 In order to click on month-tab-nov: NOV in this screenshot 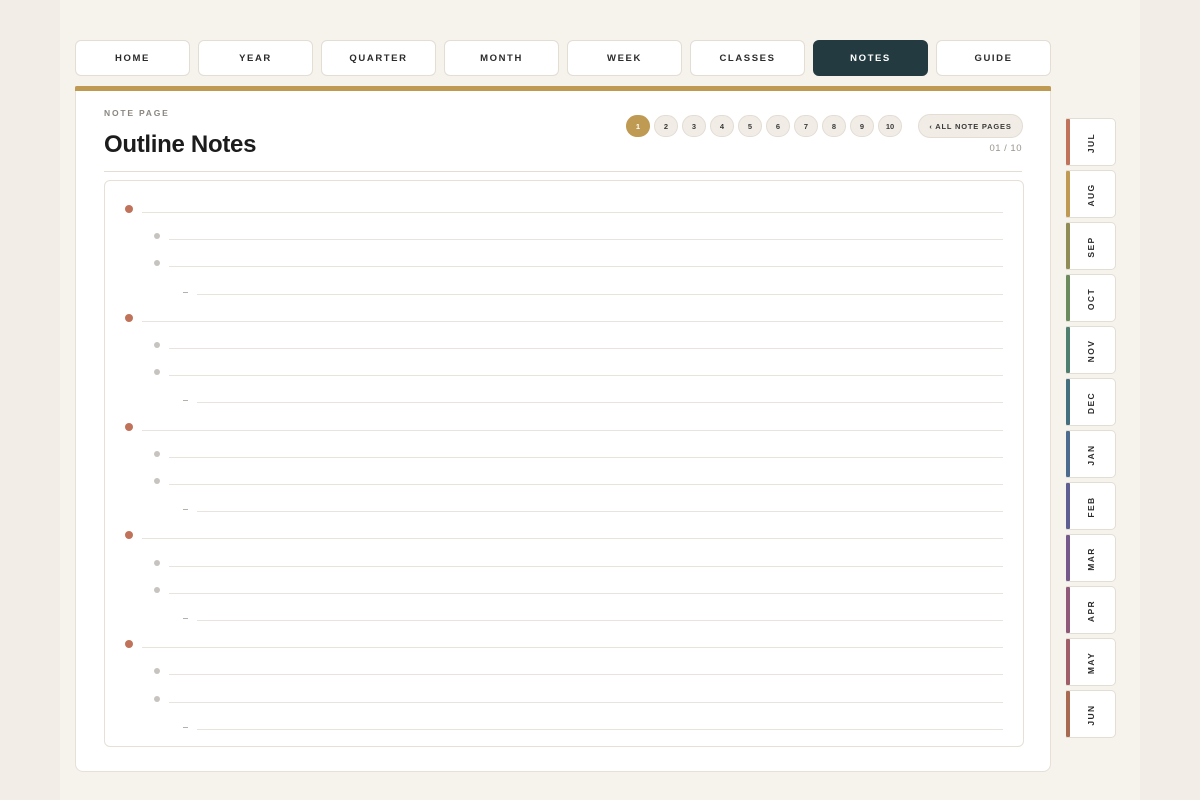, I will do `click(1091, 350)`.